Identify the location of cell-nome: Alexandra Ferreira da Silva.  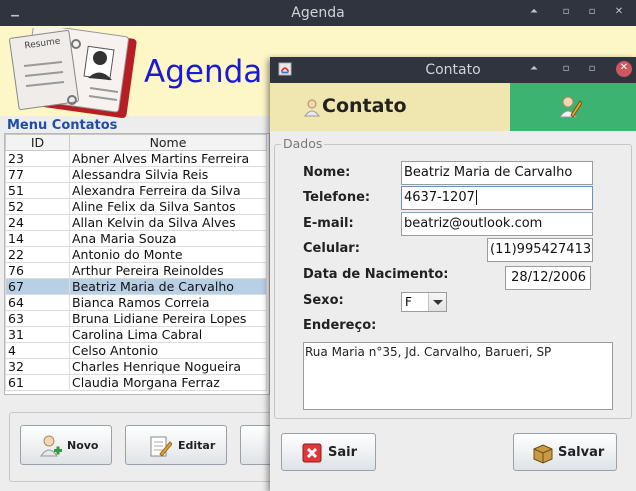
(168, 190).